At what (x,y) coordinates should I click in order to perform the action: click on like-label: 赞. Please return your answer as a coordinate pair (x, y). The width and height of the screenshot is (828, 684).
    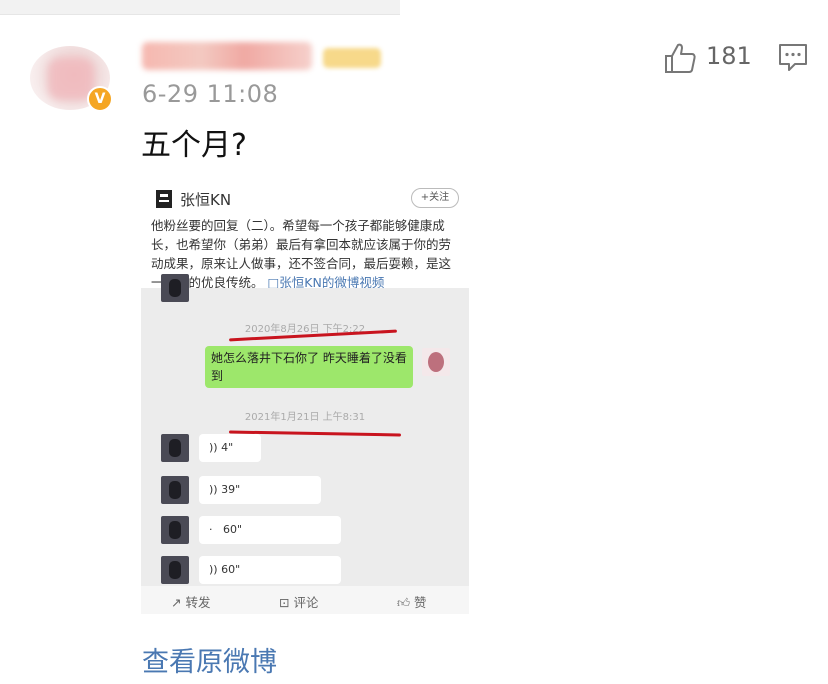
    Looking at the image, I should click on (420, 602).